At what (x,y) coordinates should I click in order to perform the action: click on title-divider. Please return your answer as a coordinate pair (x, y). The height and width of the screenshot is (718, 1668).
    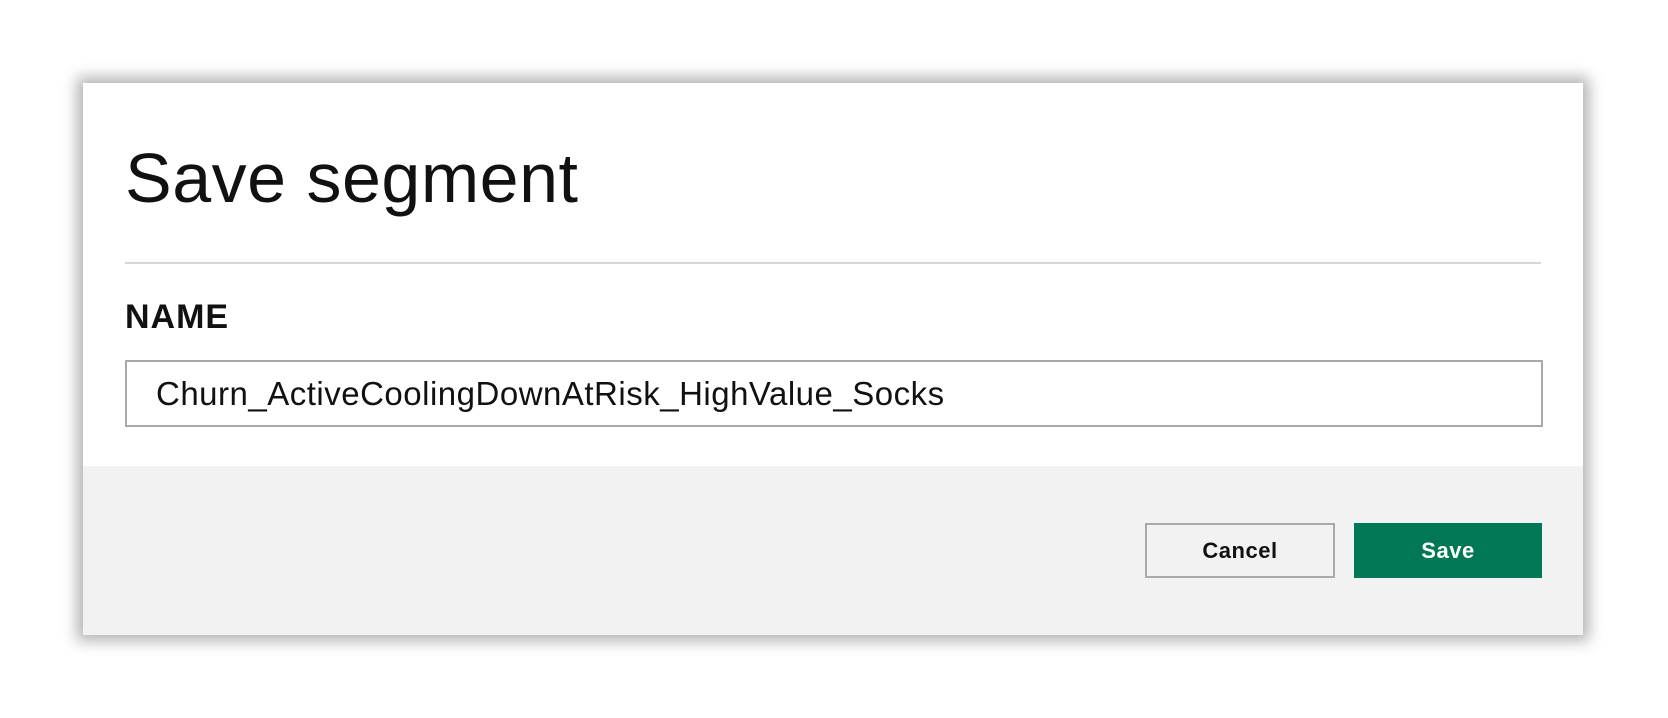
    Looking at the image, I should click on (833, 263).